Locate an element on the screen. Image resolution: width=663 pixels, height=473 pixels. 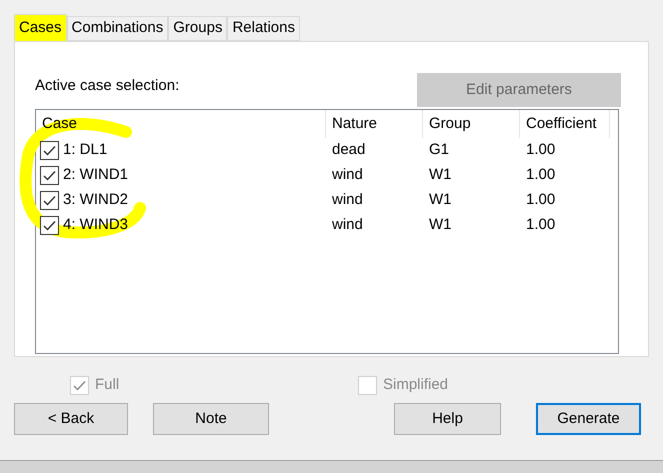
column-header: Nature is located at coordinates (374, 124).